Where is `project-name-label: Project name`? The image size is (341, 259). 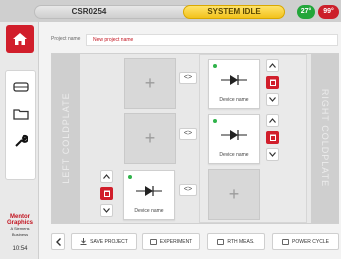 project-name-label: Project name is located at coordinates (66, 39).